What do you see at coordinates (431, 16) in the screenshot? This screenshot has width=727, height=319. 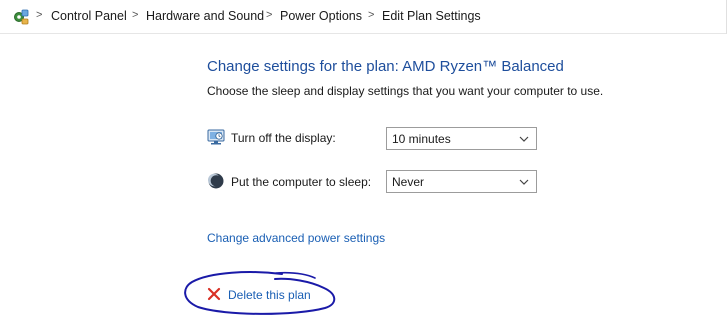 I see `breadcrumb-edit-plan-settings: Edit Plan Settings` at bounding box center [431, 16].